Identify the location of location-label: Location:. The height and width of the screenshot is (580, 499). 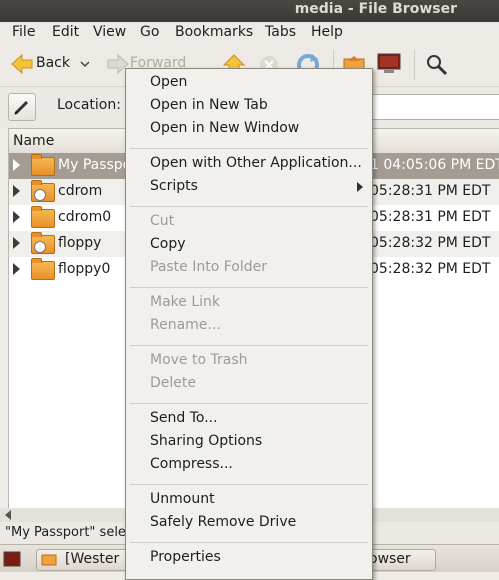
(89, 105).